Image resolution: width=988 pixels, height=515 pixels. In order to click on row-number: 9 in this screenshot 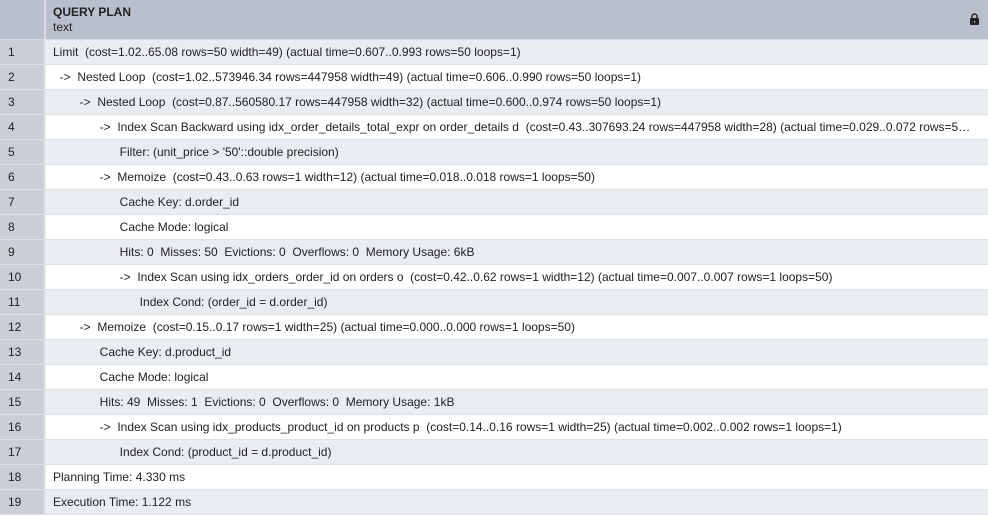, I will do `click(23, 252)`.